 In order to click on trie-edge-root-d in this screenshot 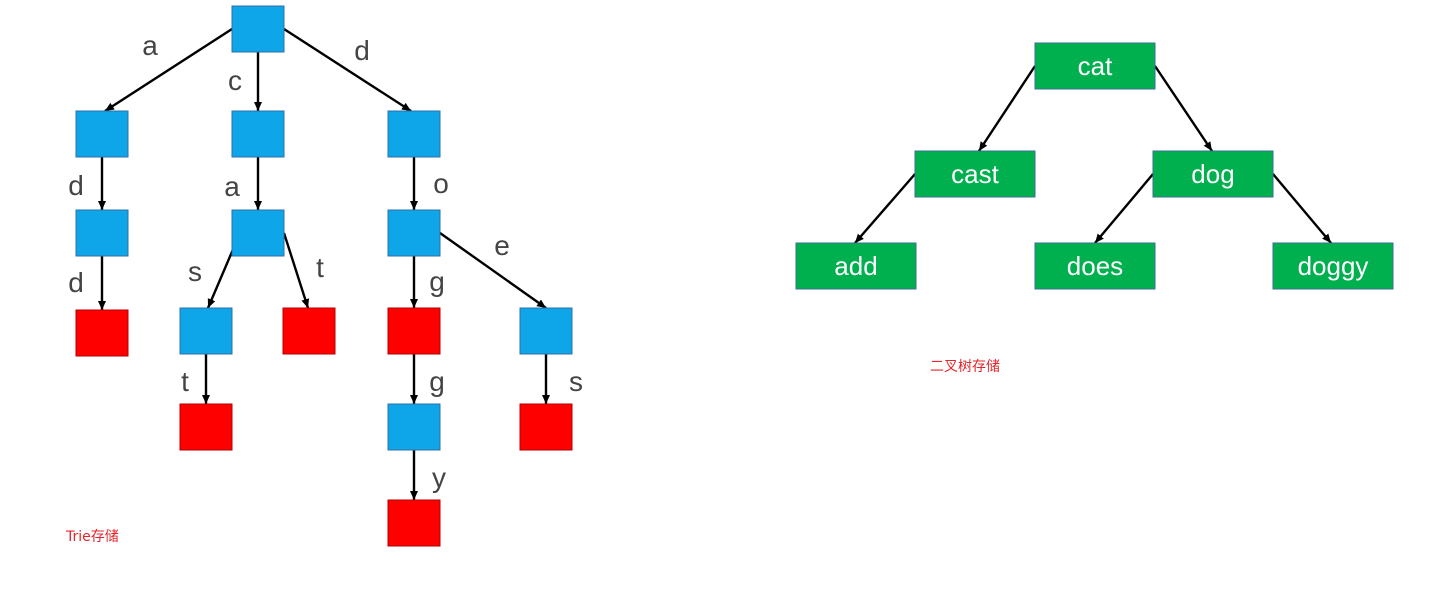, I will do `click(347, 70)`.